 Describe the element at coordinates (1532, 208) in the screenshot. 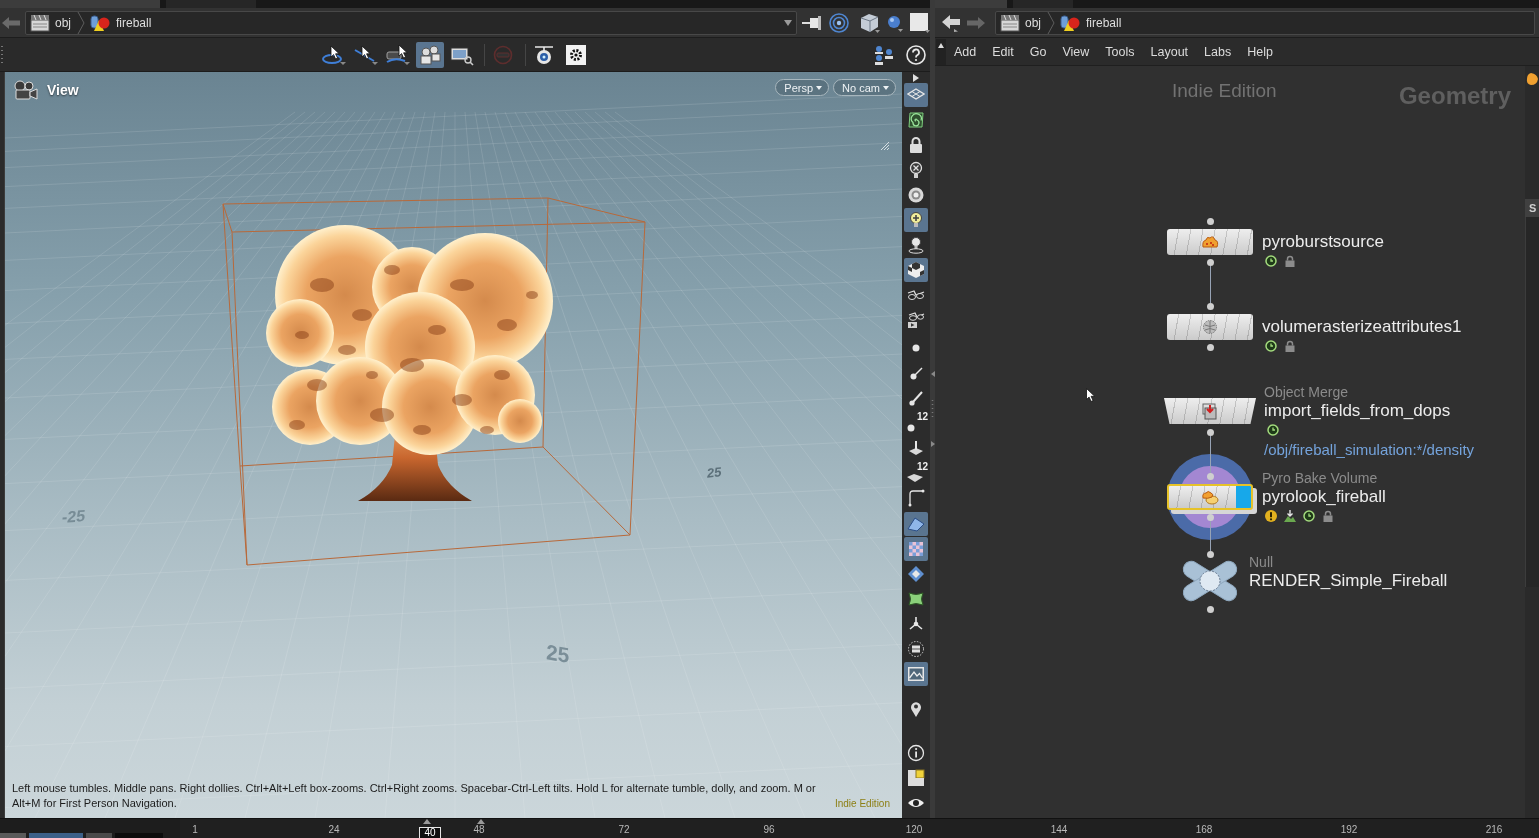

I see `panel-tab: S` at that location.